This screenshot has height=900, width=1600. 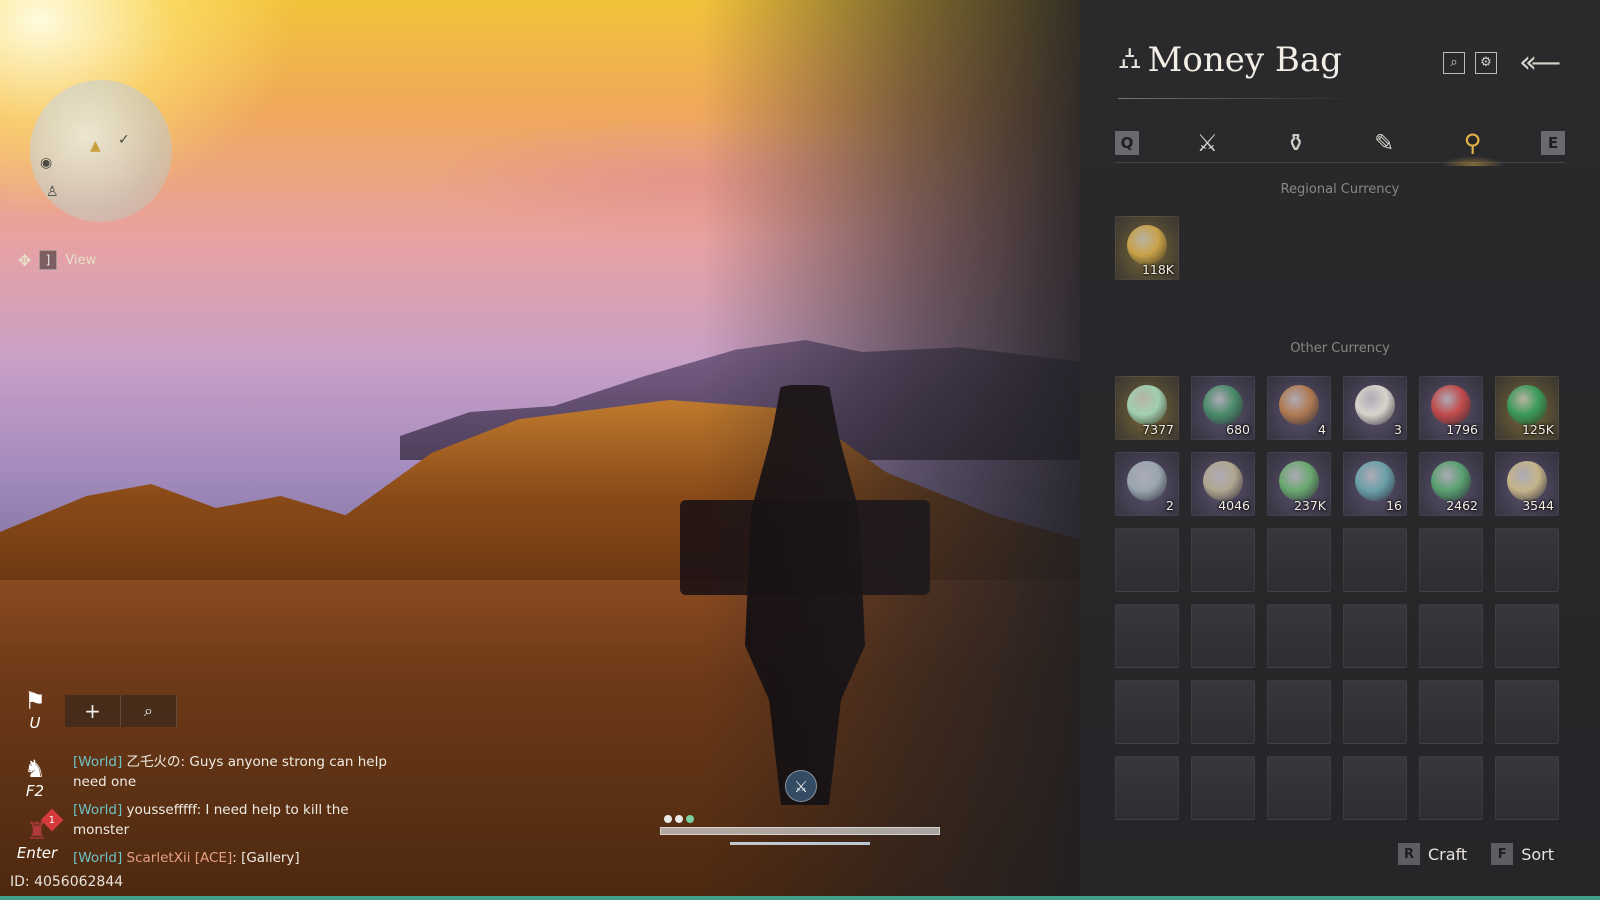 I want to click on tab-consumables: ⚱, so click(x=1296, y=143).